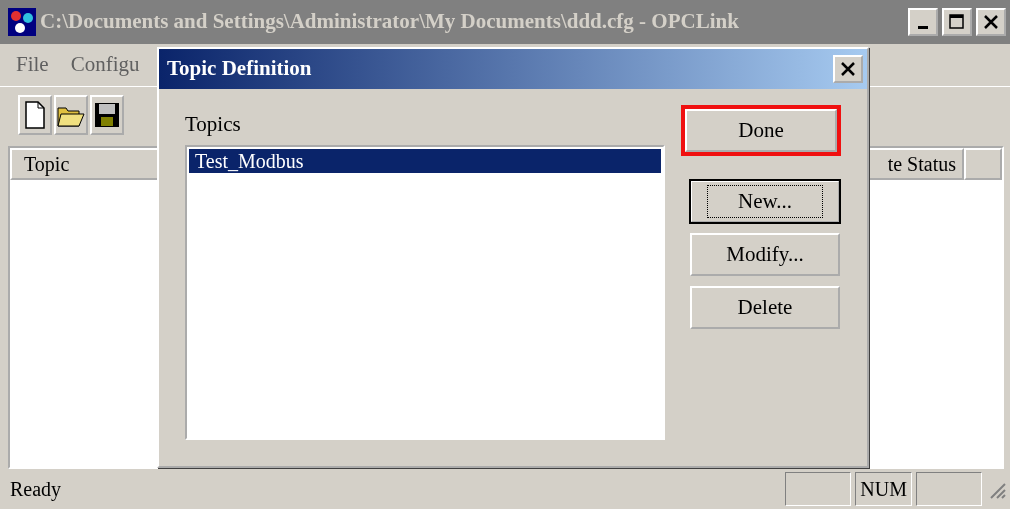 This screenshot has height=509, width=1010. I want to click on app-icon, so click(22, 22).